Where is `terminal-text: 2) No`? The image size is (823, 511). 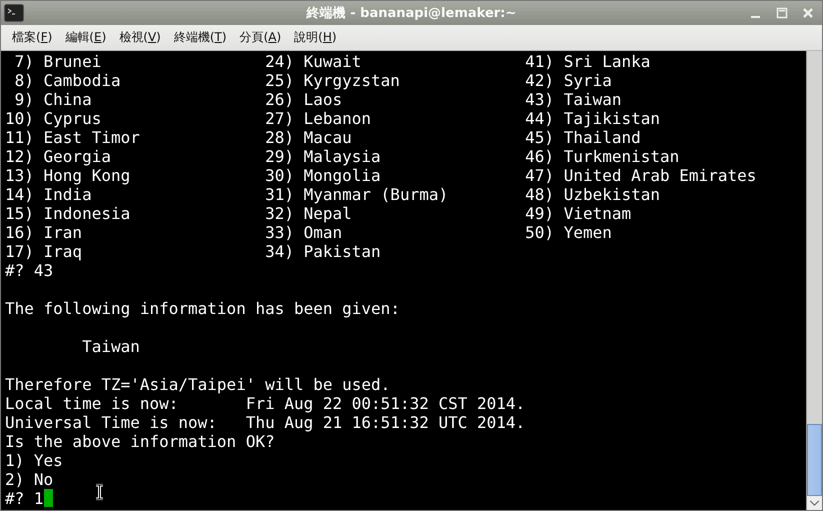 terminal-text: 2) No is located at coordinates (29, 479).